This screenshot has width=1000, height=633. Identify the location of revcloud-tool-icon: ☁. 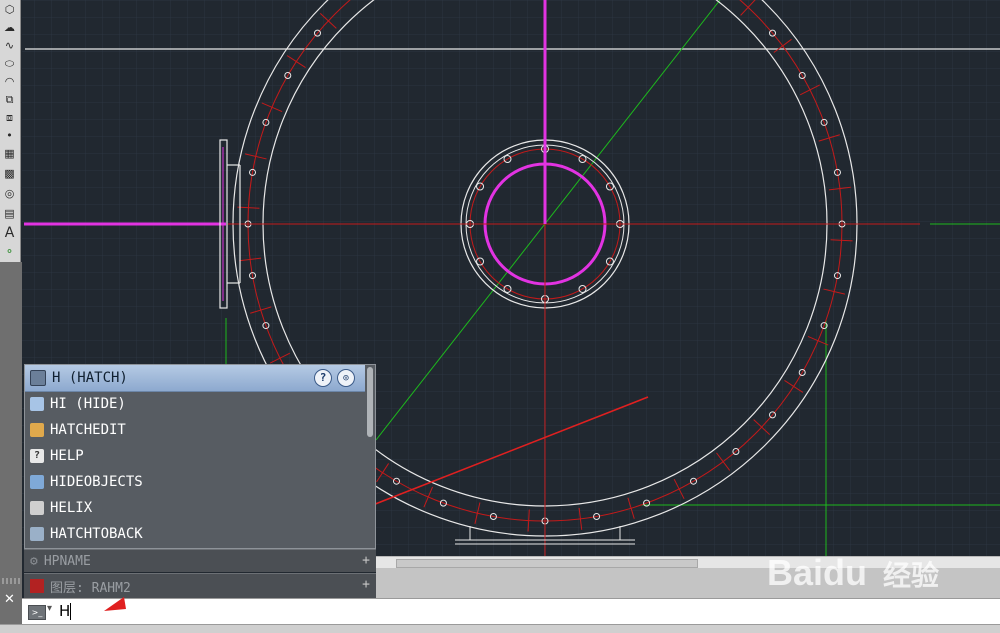
(9, 27).